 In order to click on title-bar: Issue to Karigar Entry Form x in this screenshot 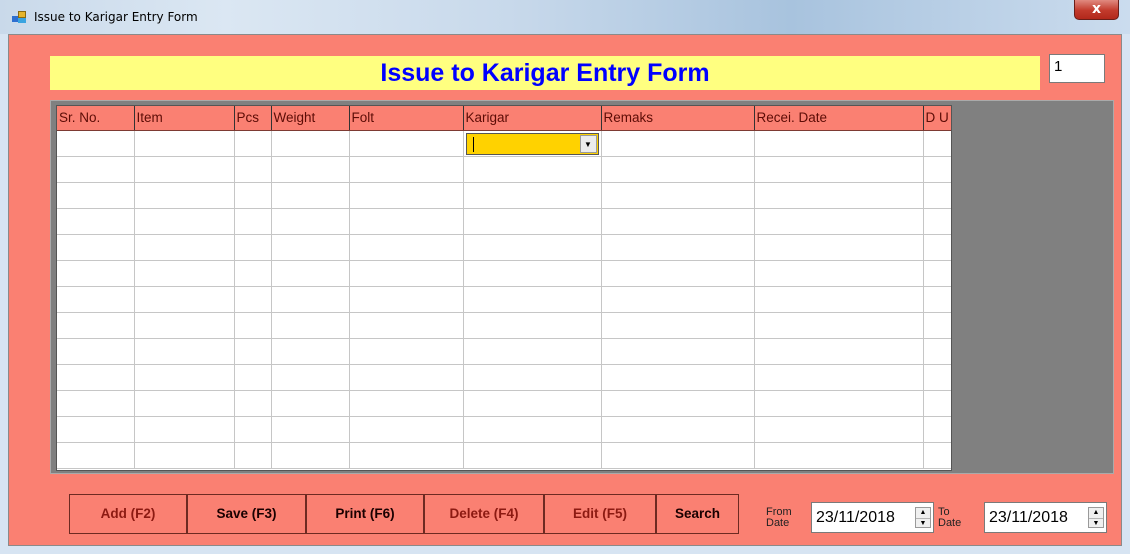, I will do `click(565, 17)`.